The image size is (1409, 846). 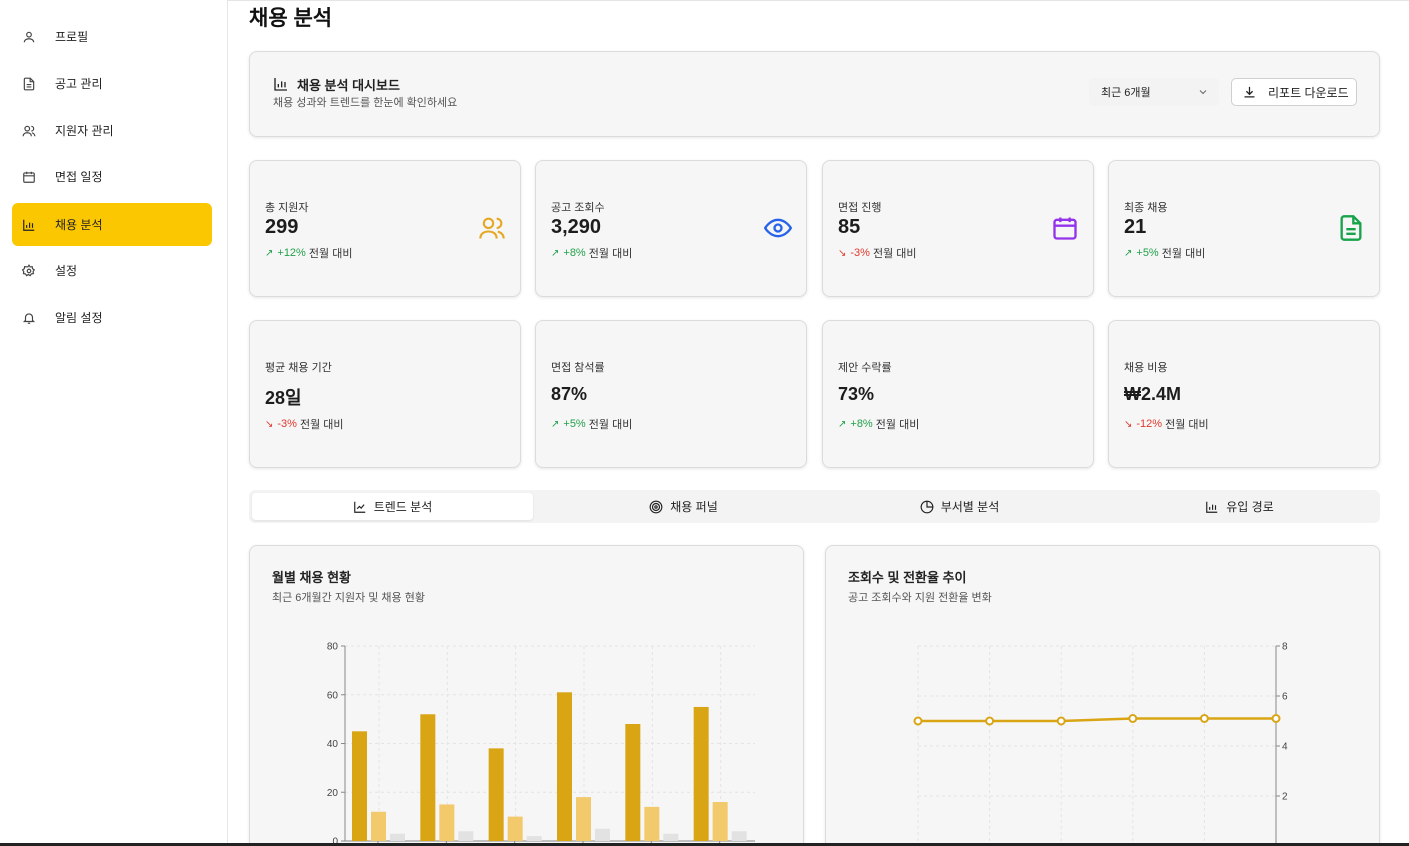 What do you see at coordinates (671, 394) in the screenshot?
I see `stat-card-interview-attendance: 면접 참석률 87% ↗ +5% 전월 대비` at bounding box center [671, 394].